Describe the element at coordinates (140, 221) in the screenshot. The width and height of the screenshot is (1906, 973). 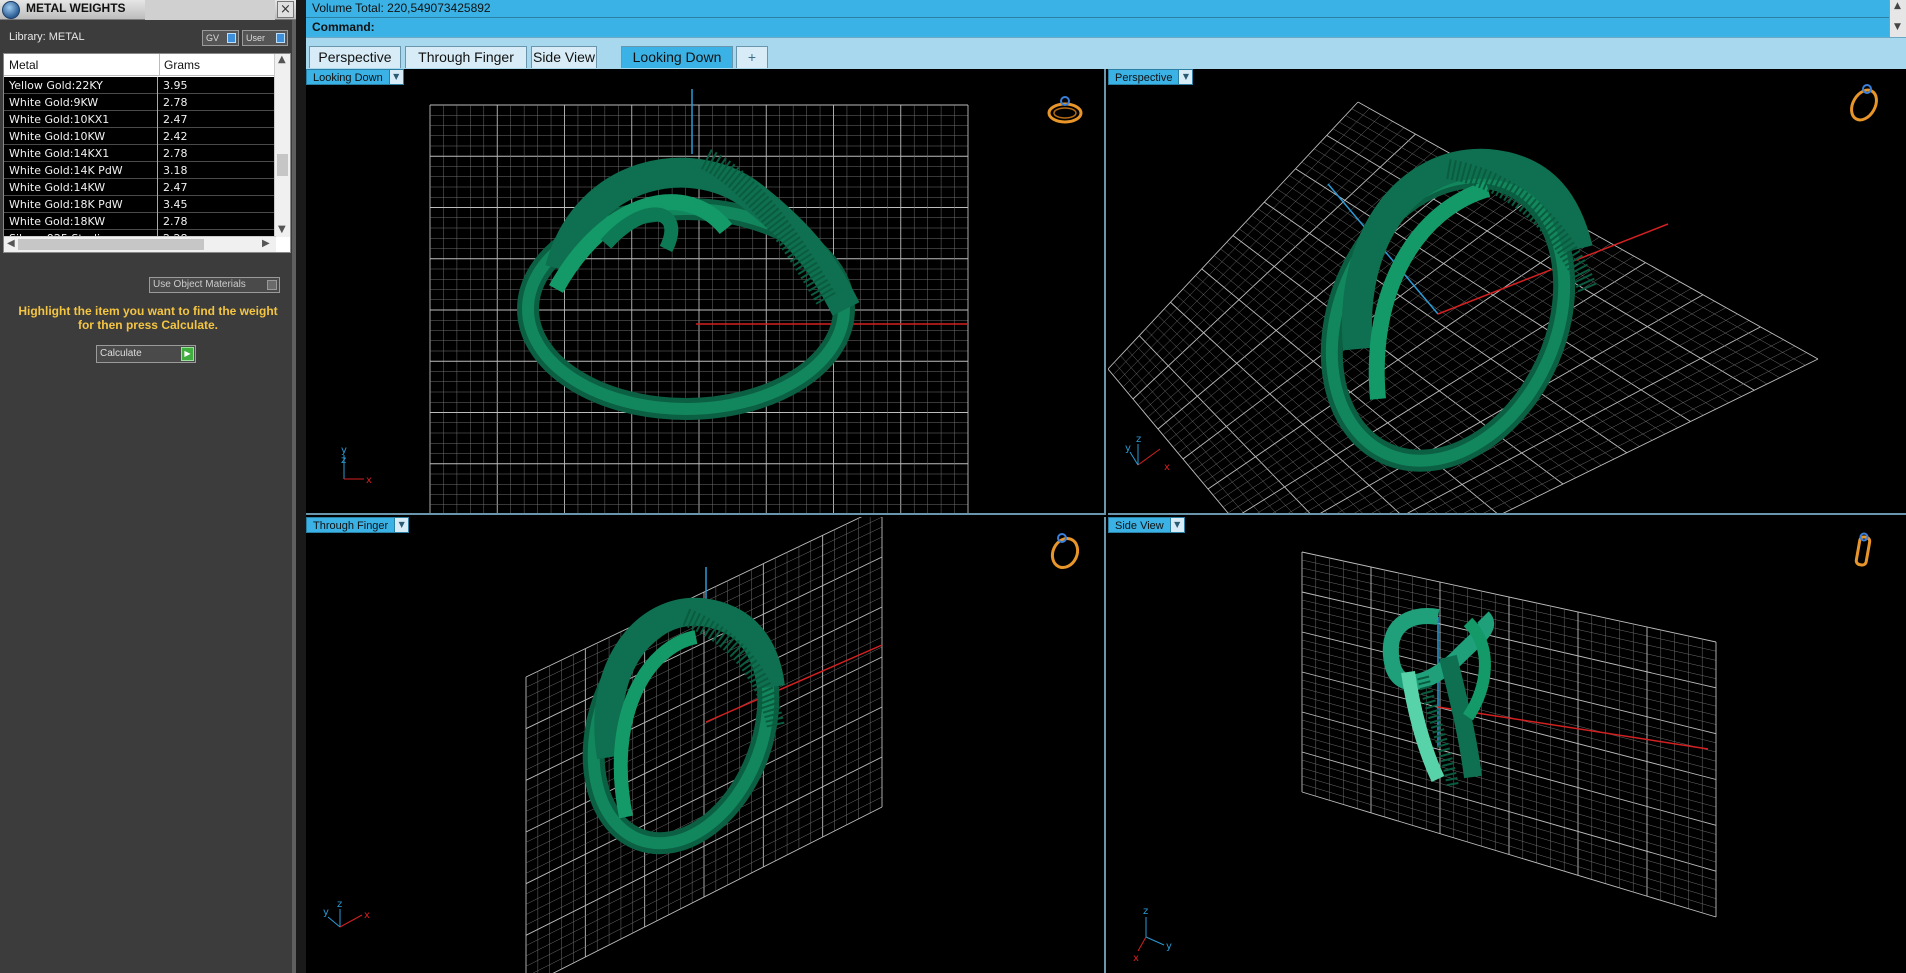
I see `table-row: White Gold:18KW 2.78` at that location.